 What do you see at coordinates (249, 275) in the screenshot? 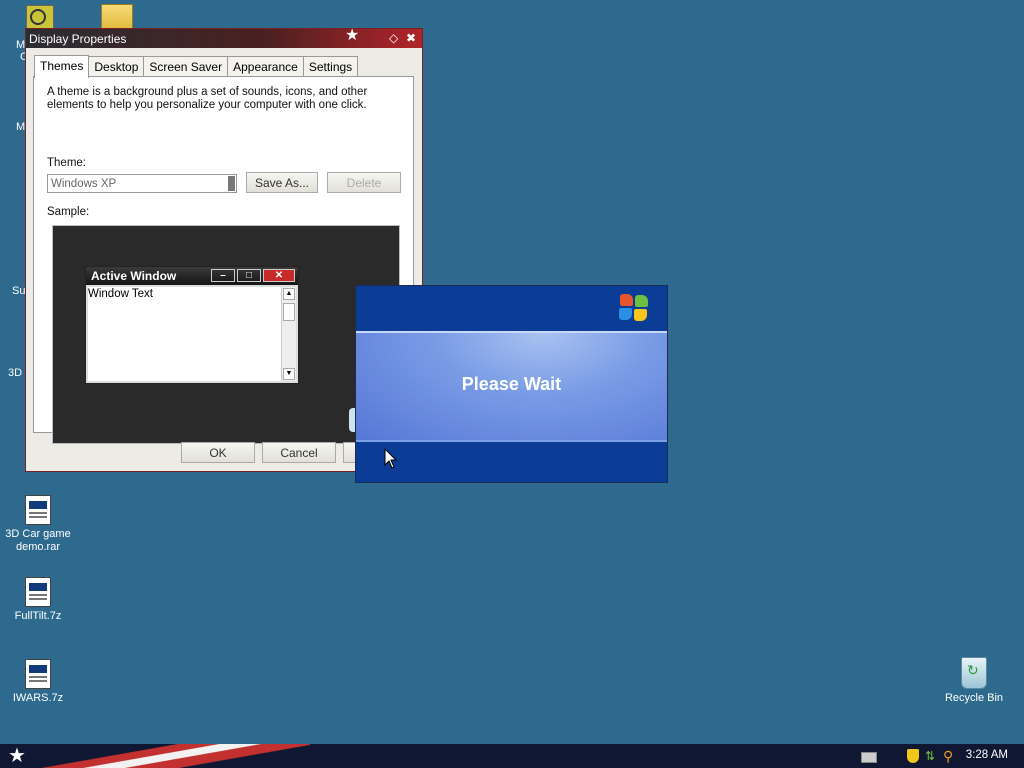
I see `maximize-icon: □` at bounding box center [249, 275].